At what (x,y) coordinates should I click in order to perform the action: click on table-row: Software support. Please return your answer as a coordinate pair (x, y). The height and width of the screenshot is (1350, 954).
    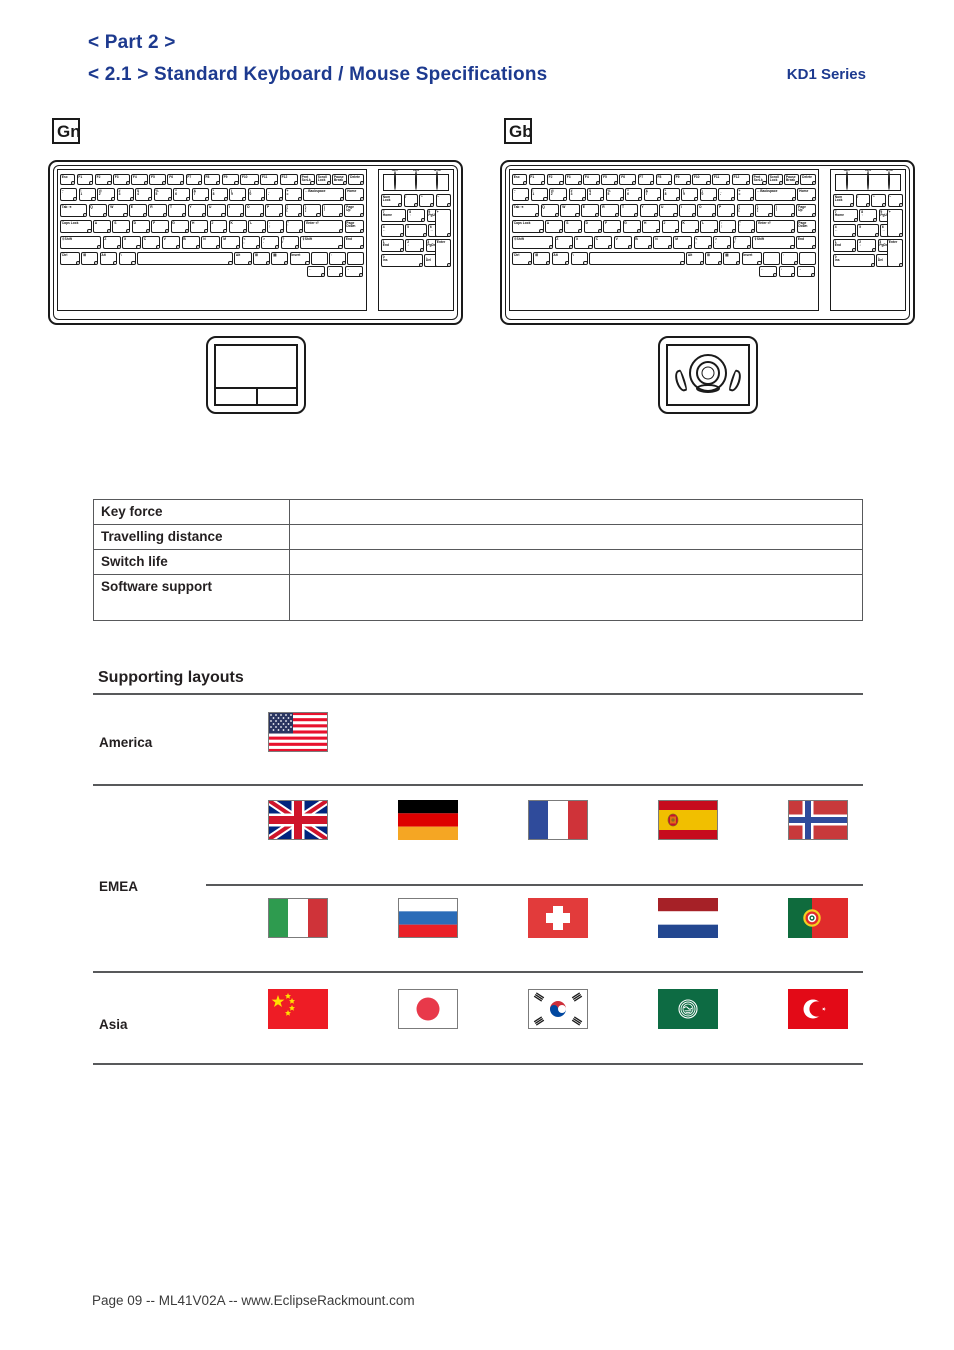
    Looking at the image, I should click on (478, 597).